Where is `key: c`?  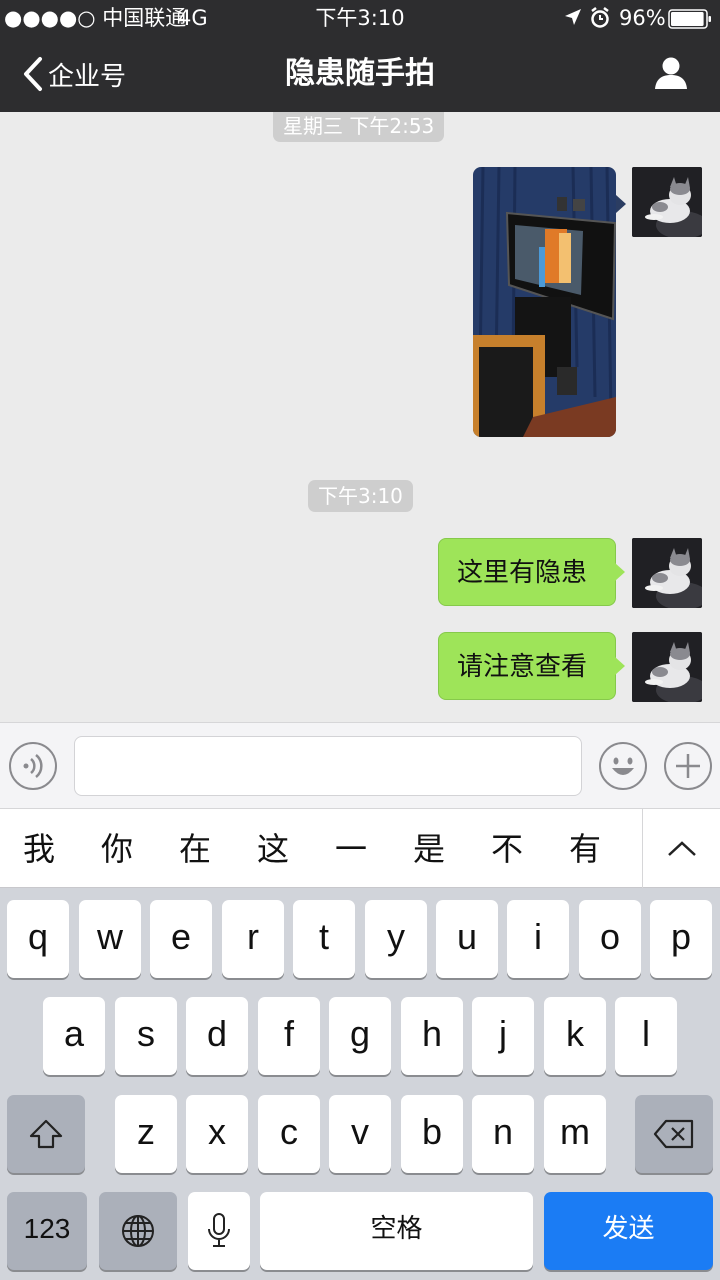
key: c is located at coordinates (289, 1134).